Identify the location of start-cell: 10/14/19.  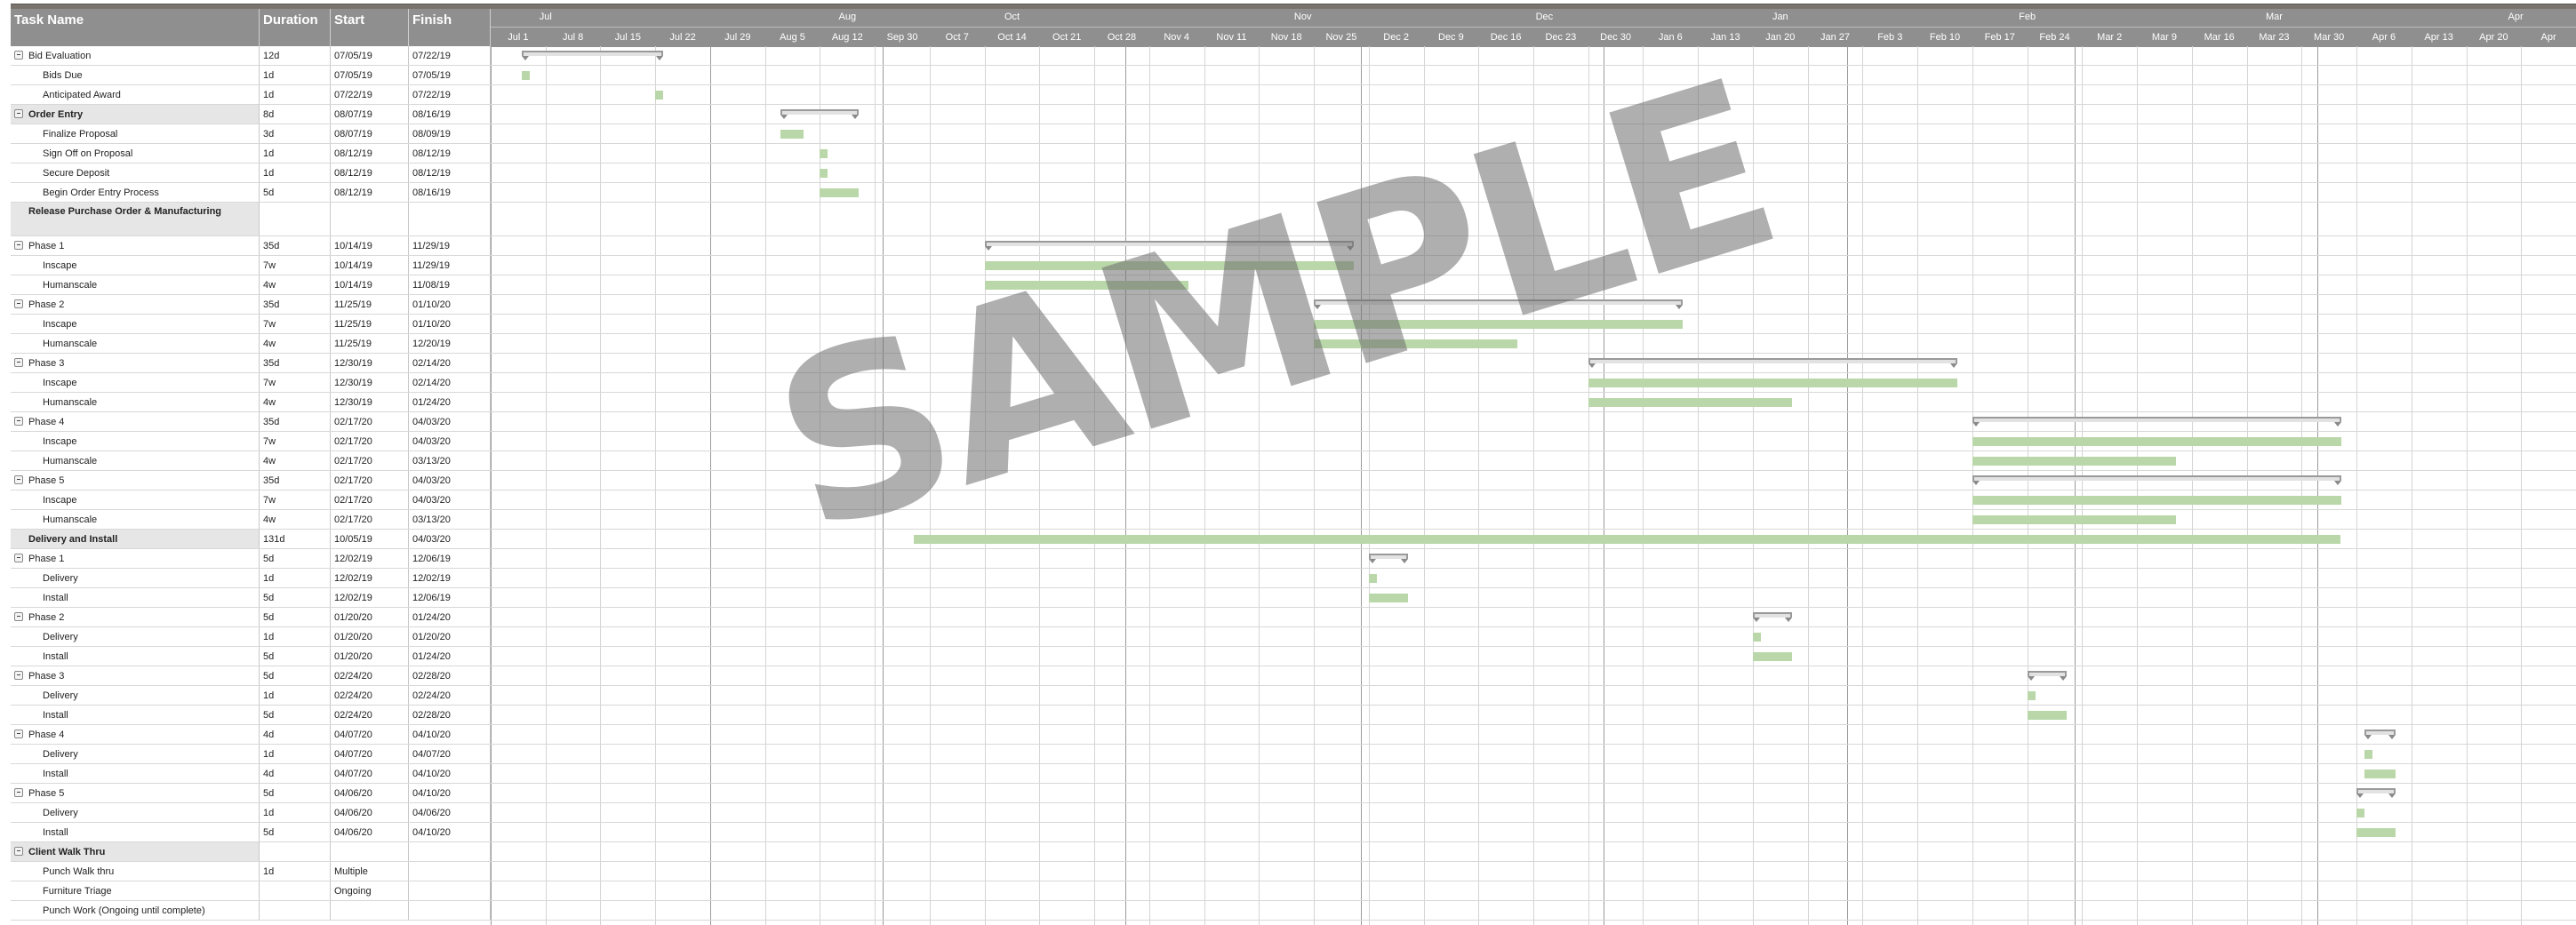
(370, 265).